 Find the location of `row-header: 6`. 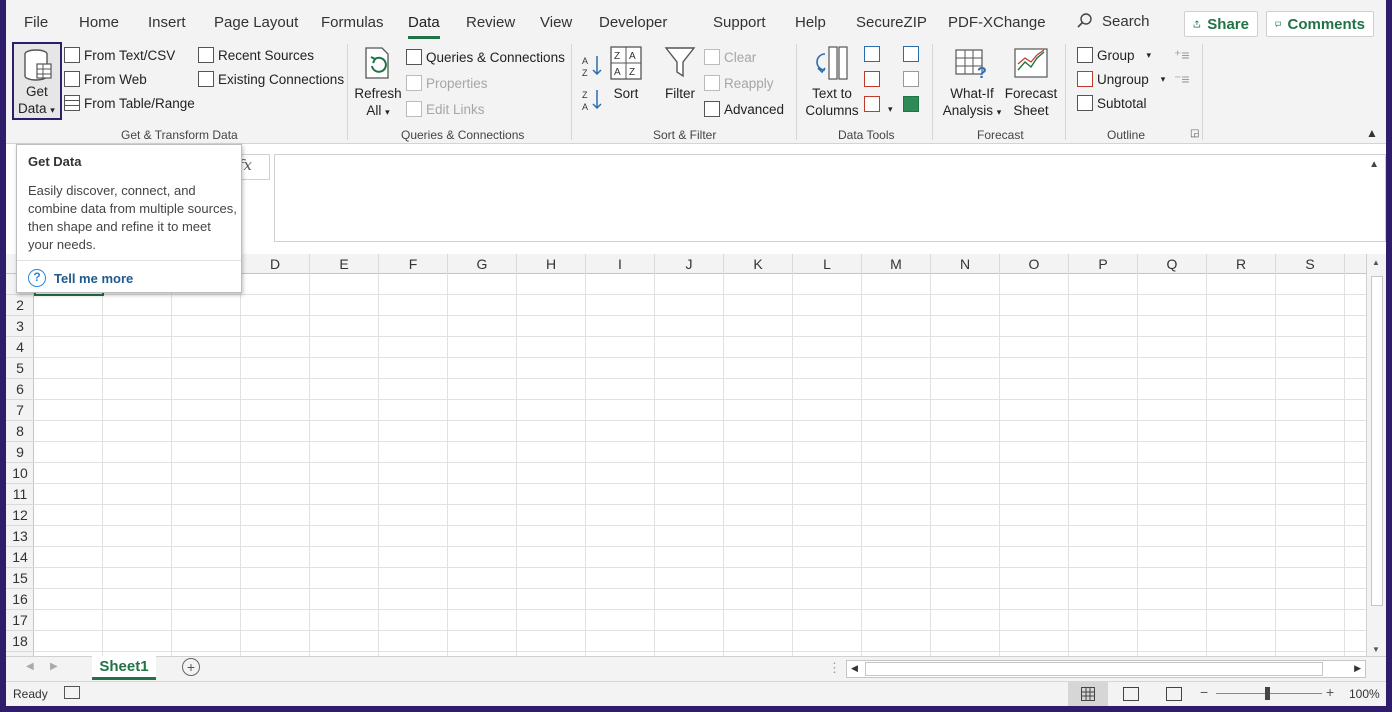

row-header: 6 is located at coordinates (20, 389).